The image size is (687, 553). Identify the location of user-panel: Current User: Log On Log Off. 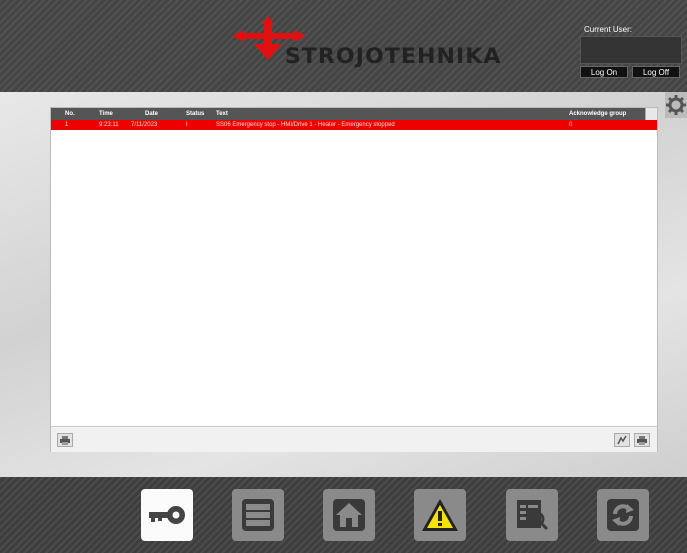
(631, 50).